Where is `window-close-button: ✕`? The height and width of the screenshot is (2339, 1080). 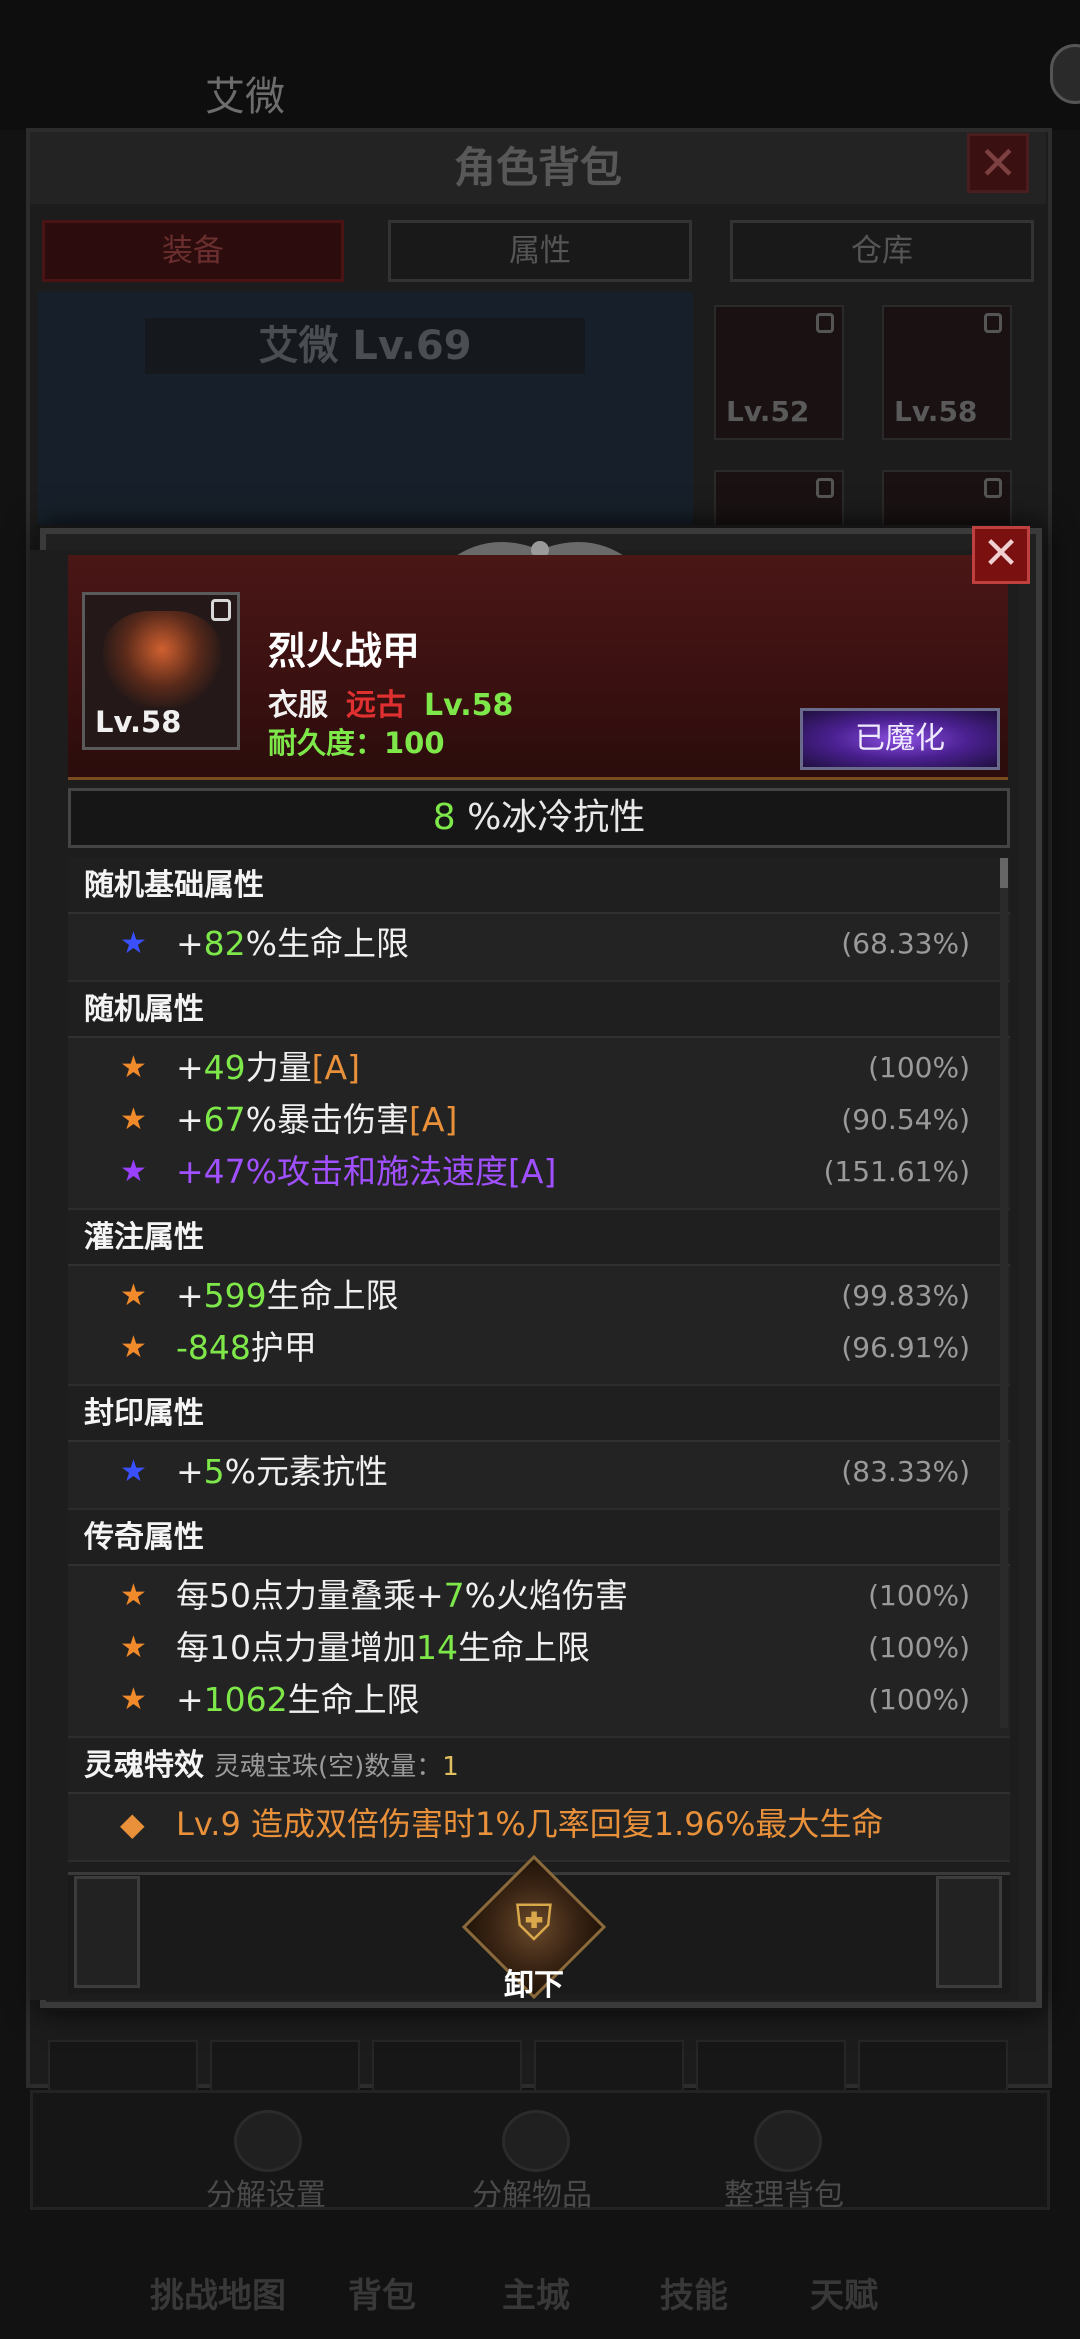 window-close-button: ✕ is located at coordinates (998, 163).